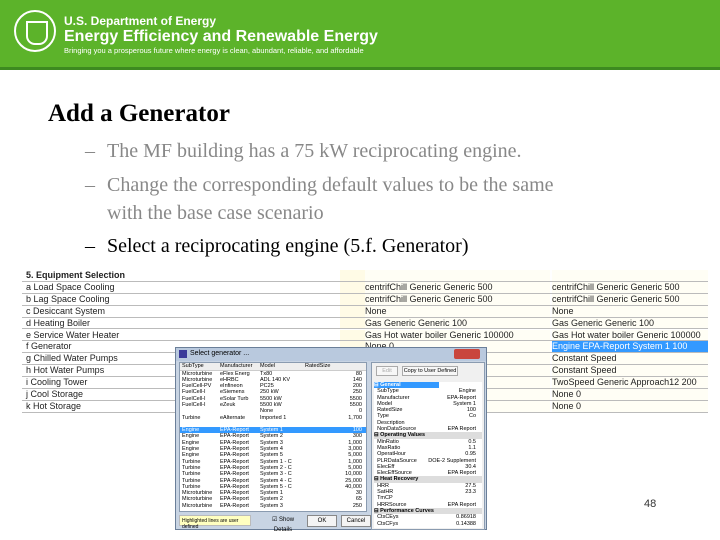 Image resolution: width=720 pixels, height=540 pixels. I want to click on cancel-button: Cancel, so click(356, 521).